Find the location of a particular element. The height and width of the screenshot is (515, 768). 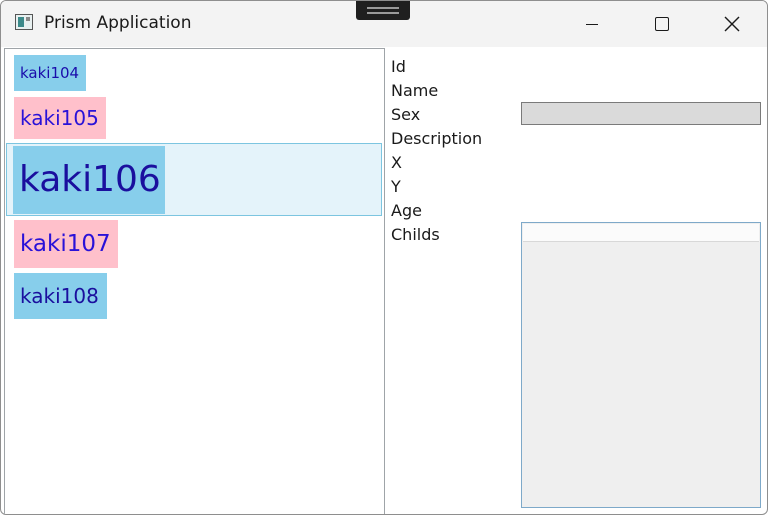

list-item-label: kaki104 is located at coordinates (50, 73).